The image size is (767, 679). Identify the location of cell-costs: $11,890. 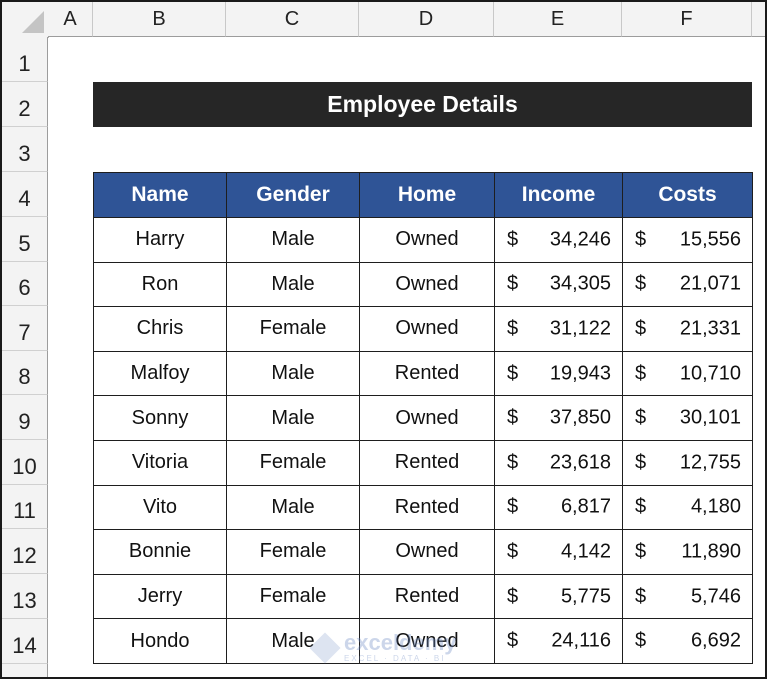
(687, 552).